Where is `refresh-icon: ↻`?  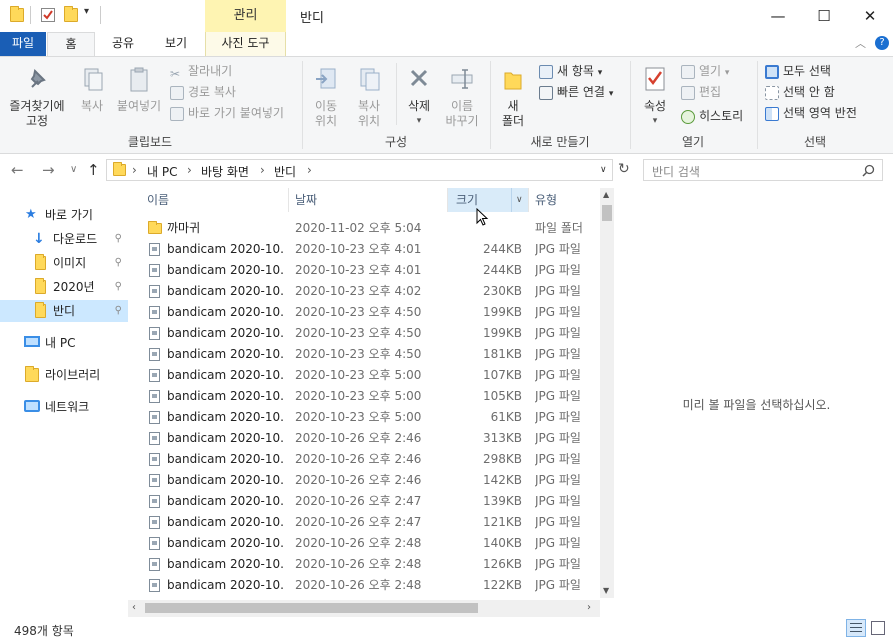
refresh-icon: ↻ is located at coordinates (624, 169).